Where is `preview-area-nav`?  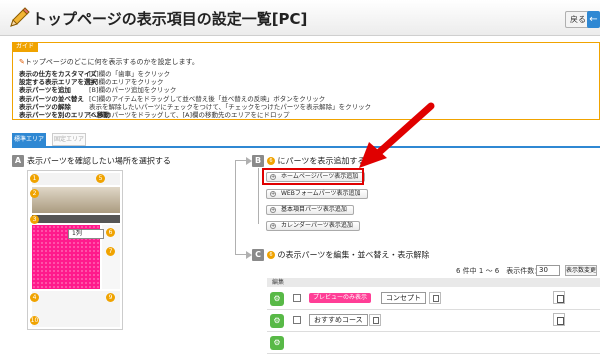 preview-area-nav is located at coordinates (76, 219).